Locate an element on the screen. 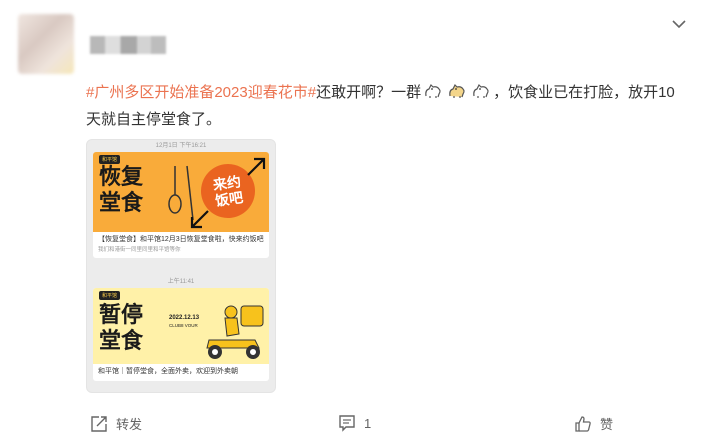 This screenshot has height=443, width=701. card2-big-text-2: 堂食 is located at coordinates (121, 341).